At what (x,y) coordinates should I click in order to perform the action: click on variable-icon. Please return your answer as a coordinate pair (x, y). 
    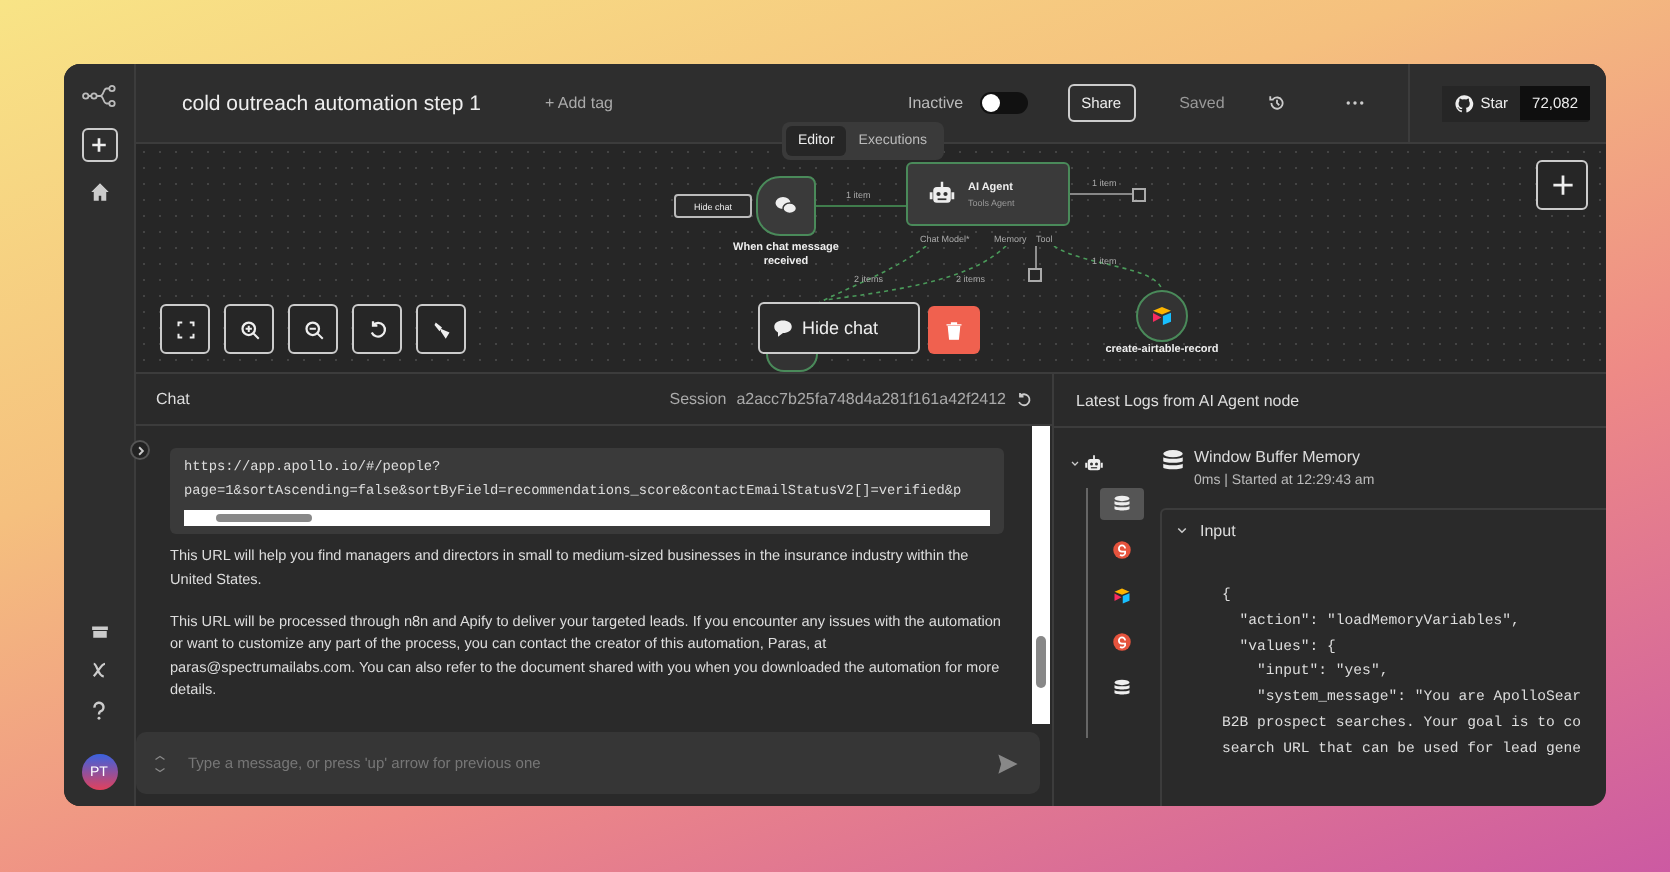
    Looking at the image, I should click on (99, 670).